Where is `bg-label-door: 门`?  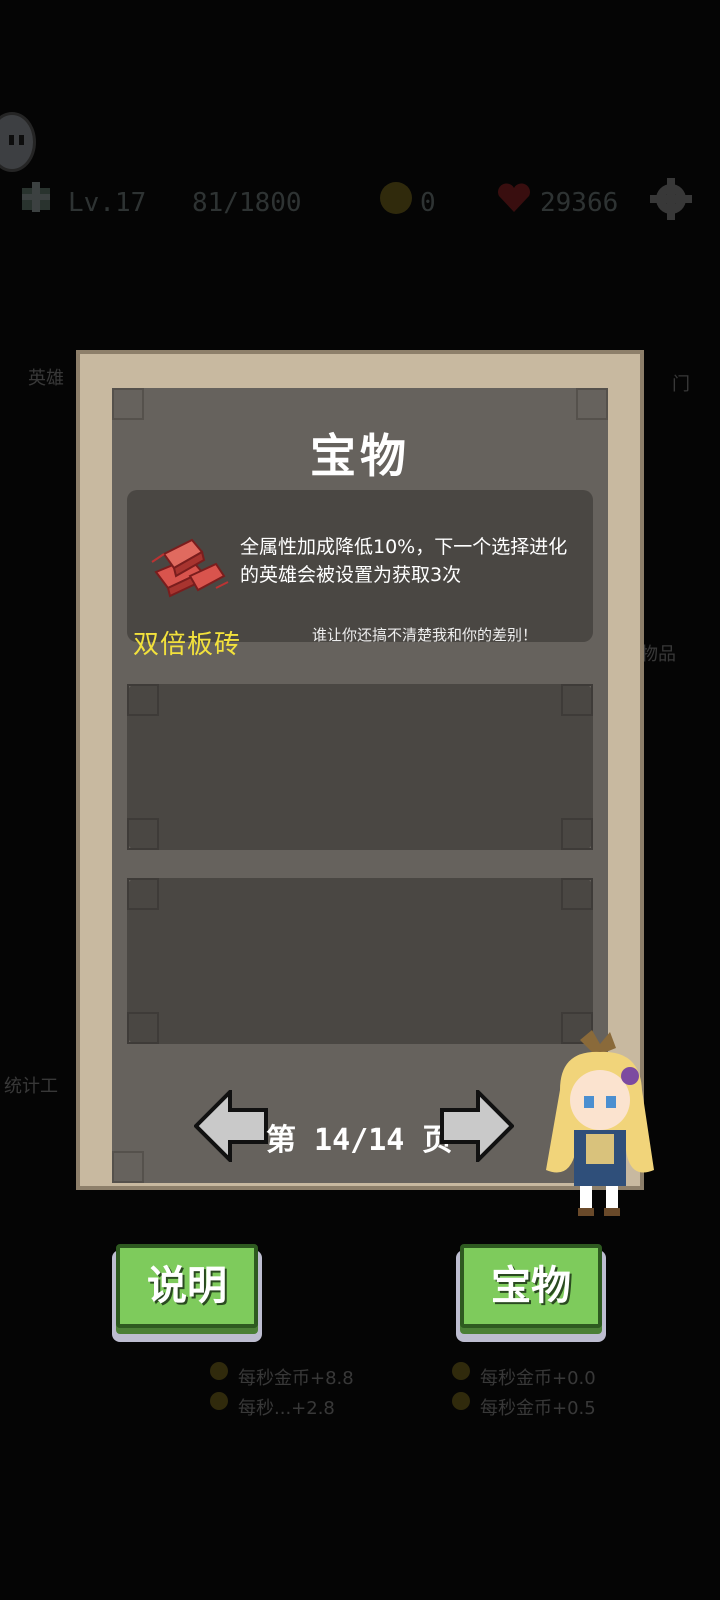 bg-label-door: 门 is located at coordinates (681, 384).